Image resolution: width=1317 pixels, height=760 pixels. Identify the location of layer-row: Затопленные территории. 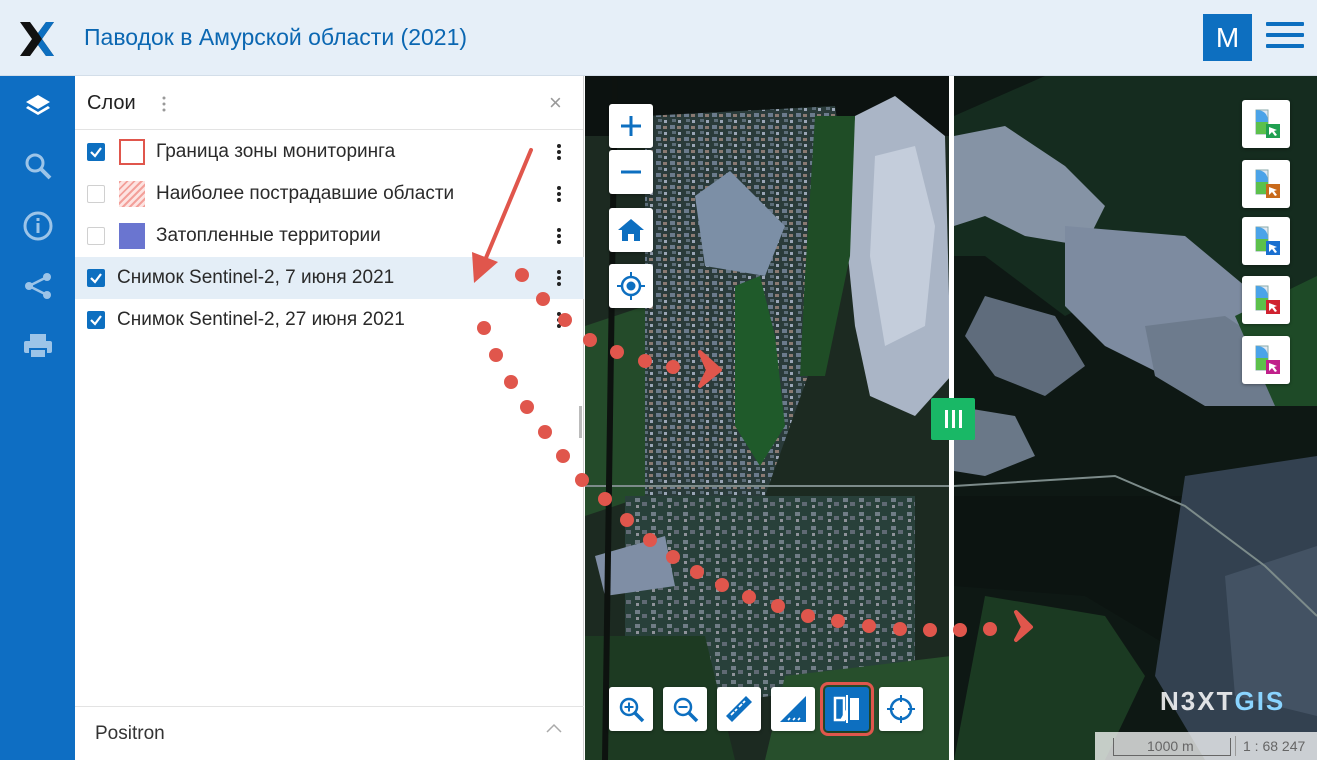
(329, 236).